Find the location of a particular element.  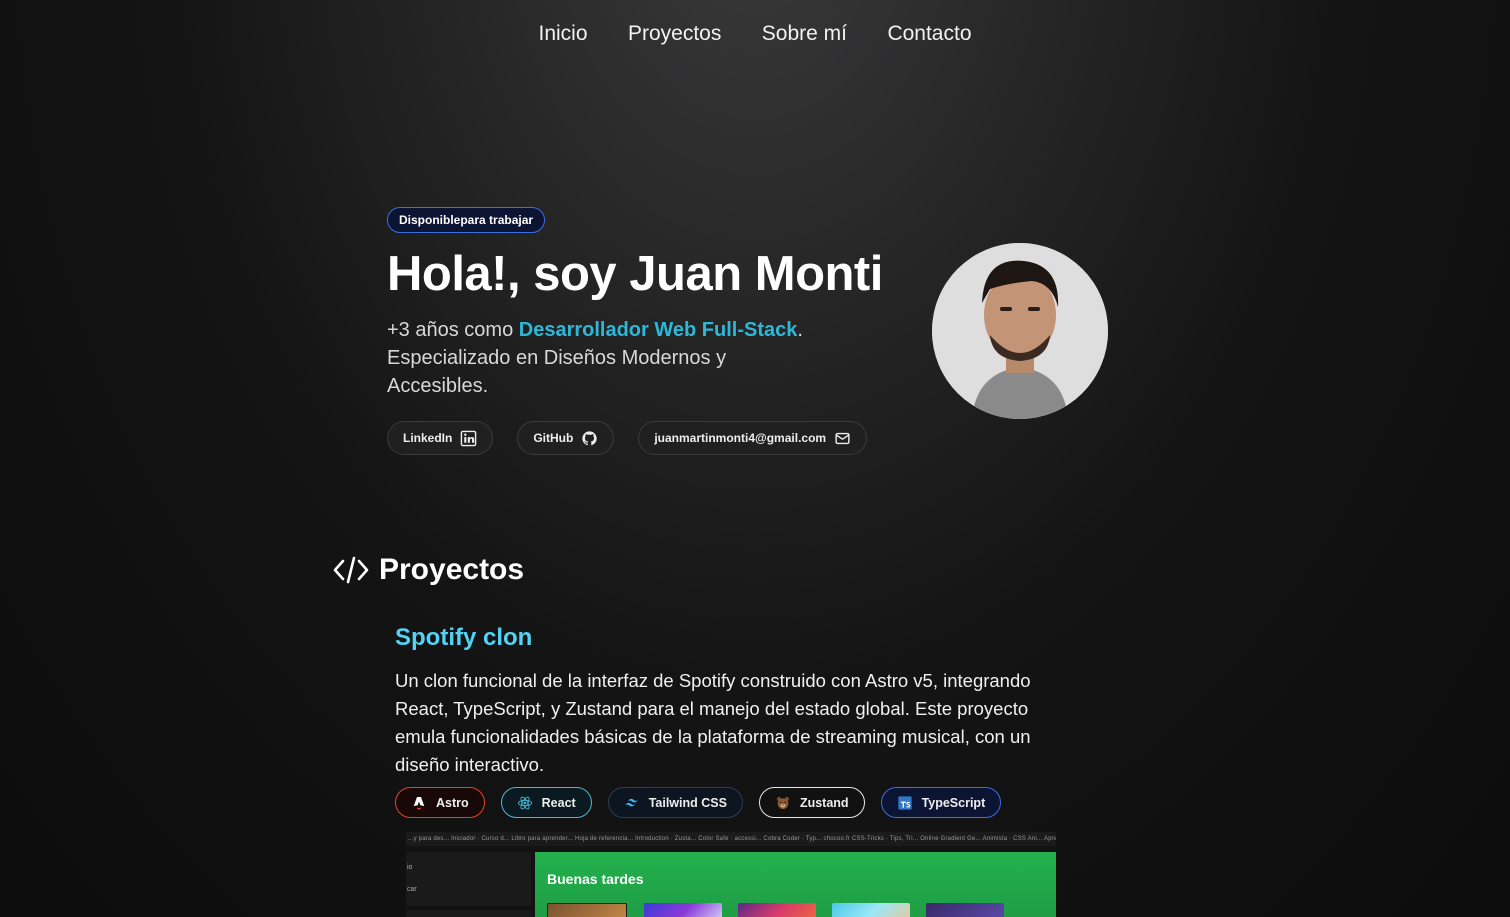

tailwind-icon is located at coordinates (631, 802).